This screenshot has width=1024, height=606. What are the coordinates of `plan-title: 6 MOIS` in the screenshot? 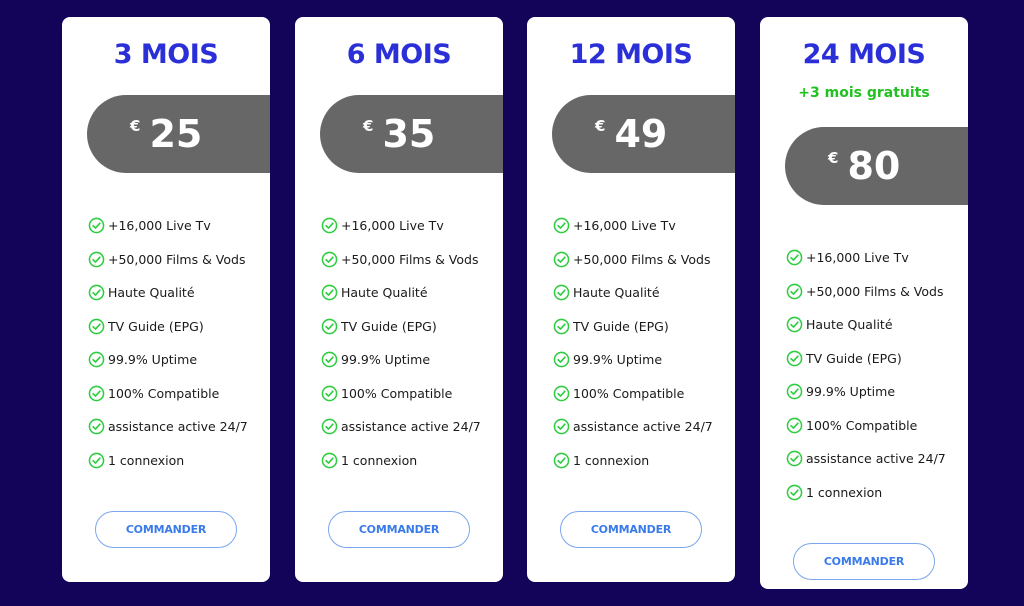 It's located at (399, 54).